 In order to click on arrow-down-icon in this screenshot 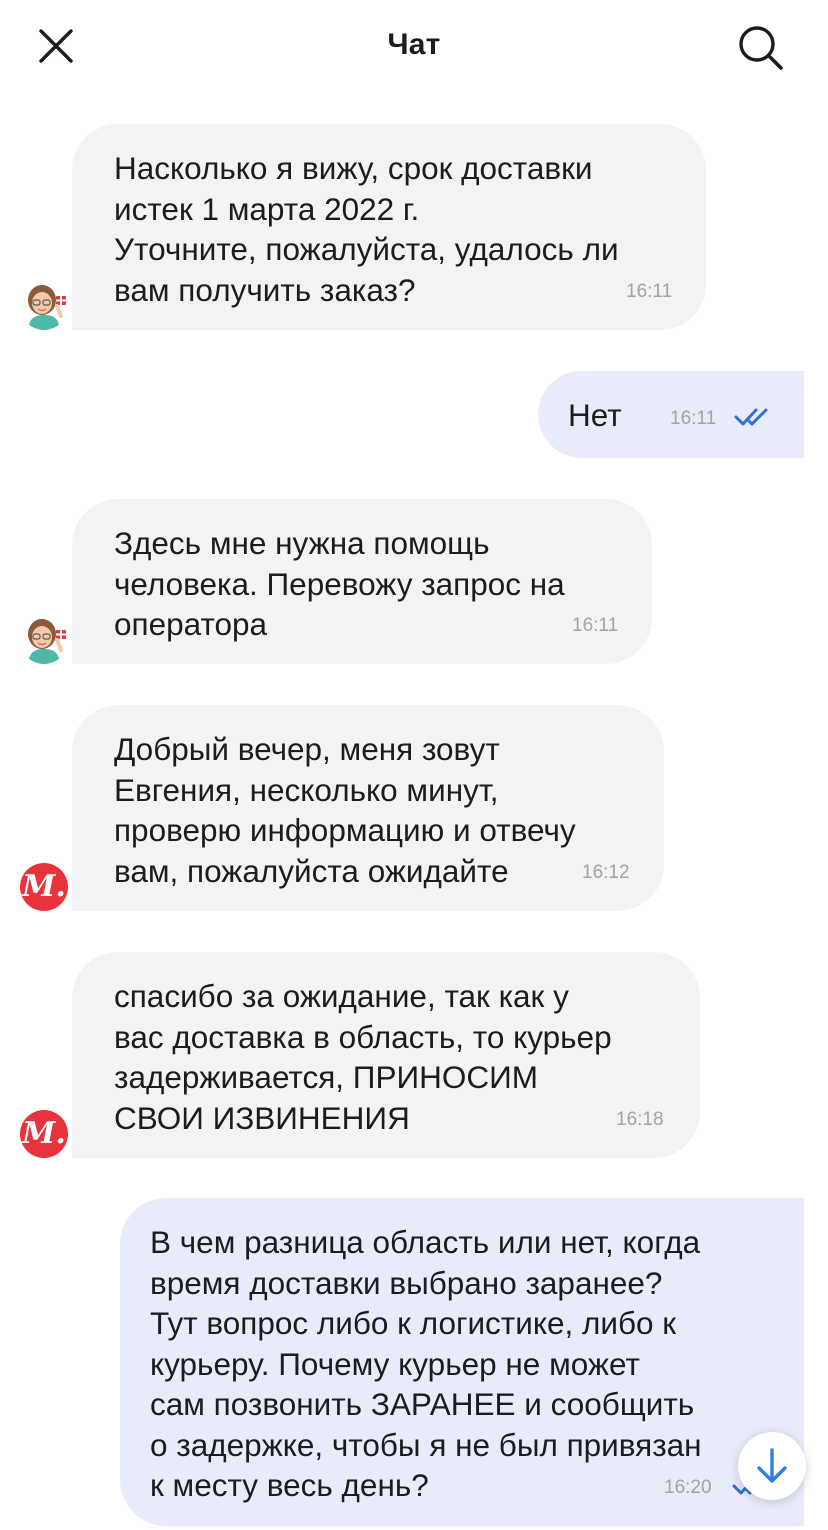, I will do `click(772, 1465)`.